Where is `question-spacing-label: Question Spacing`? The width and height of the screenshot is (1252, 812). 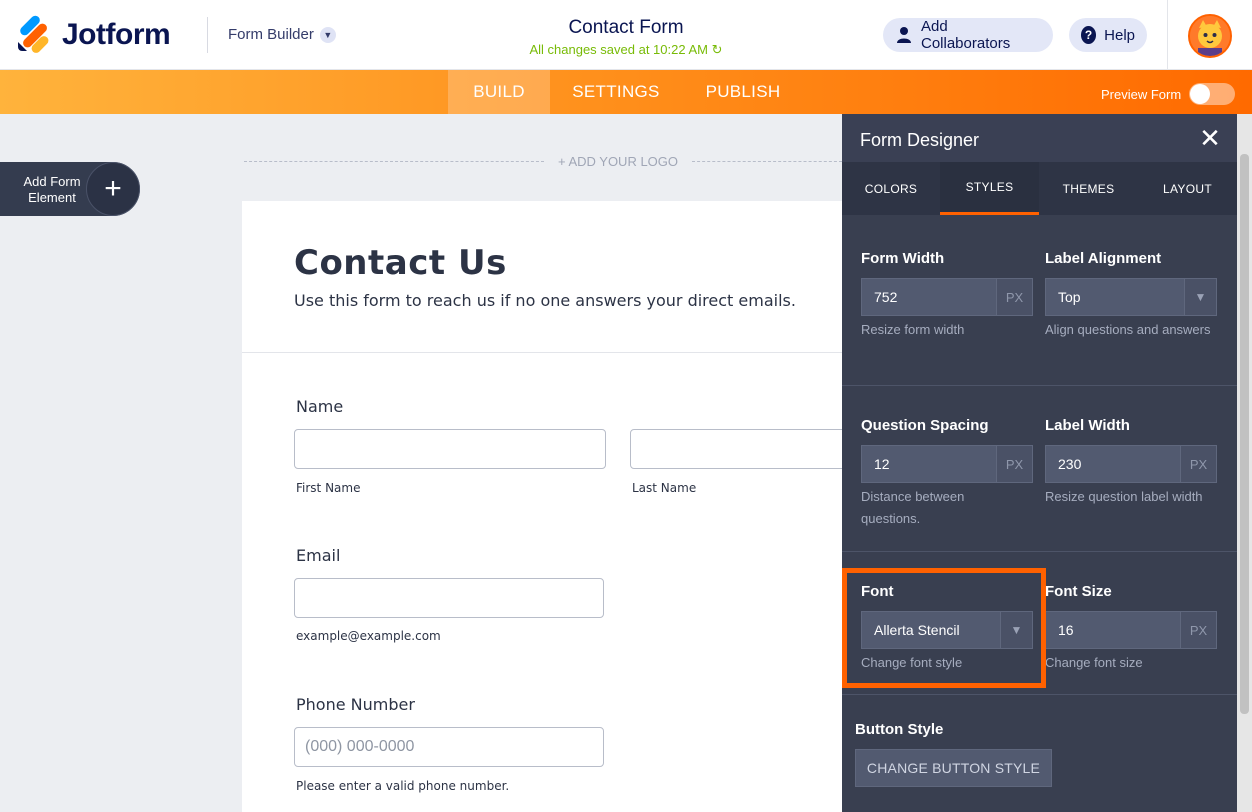
question-spacing-label: Question Spacing is located at coordinates (925, 425).